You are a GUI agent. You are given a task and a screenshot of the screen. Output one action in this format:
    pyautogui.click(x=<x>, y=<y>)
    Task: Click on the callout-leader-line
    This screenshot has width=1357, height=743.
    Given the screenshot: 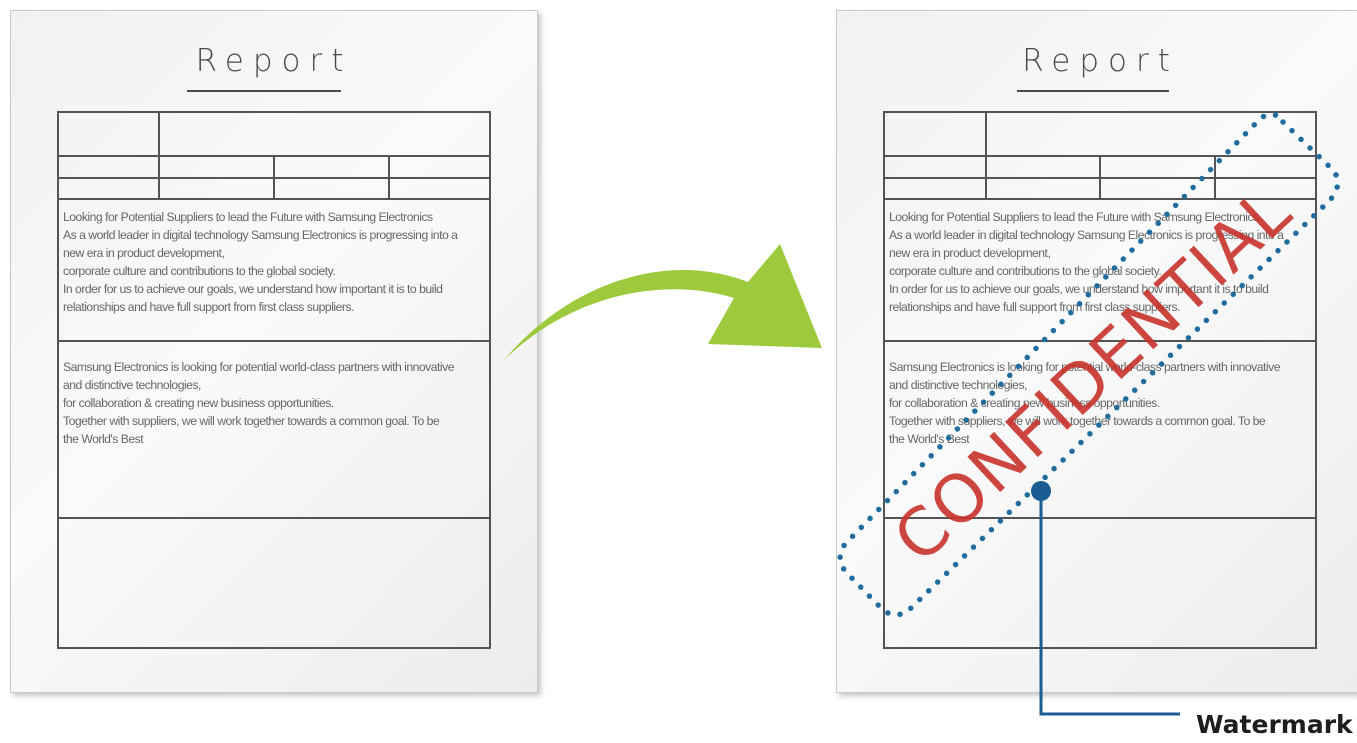 What is the action you would take?
    pyautogui.click(x=1109, y=603)
    